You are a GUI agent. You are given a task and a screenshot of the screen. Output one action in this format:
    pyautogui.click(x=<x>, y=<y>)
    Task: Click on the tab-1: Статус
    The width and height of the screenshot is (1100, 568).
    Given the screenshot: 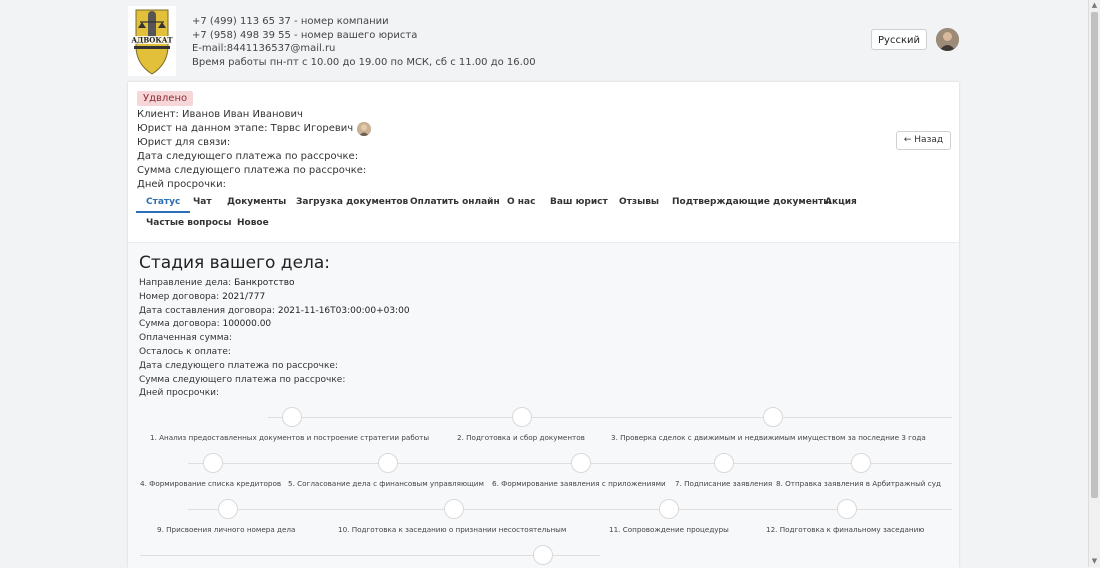 What is the action you would take?
    pyautogui.click(x=163, y=202)
    